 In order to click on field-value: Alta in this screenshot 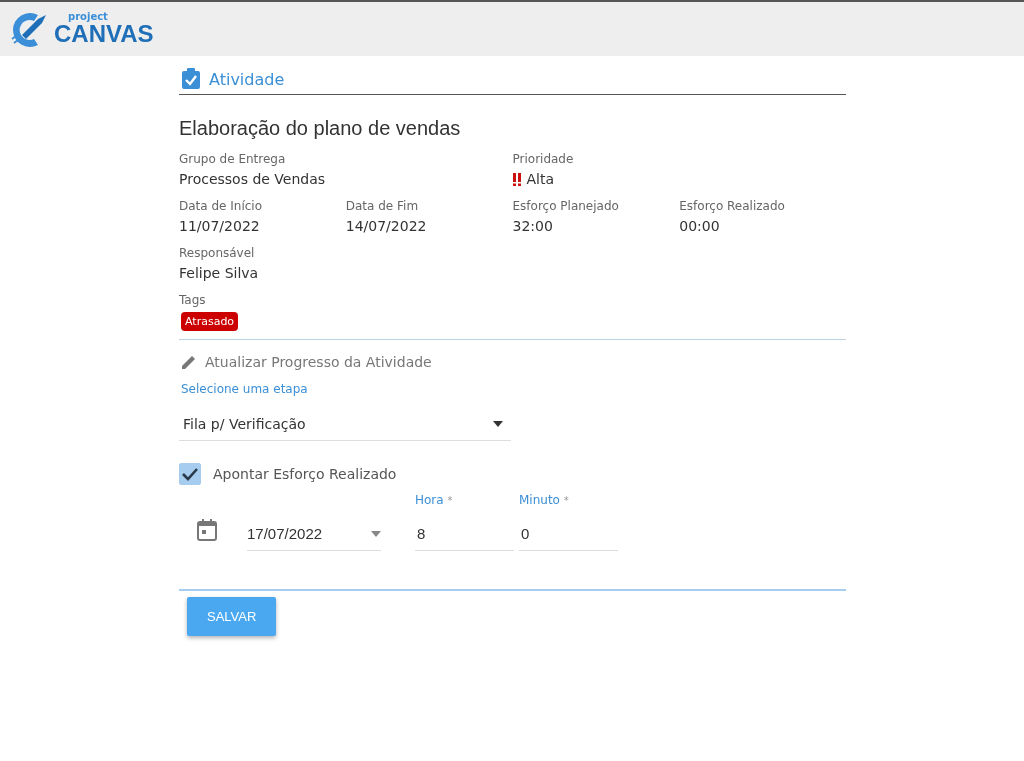, I will do `click(540, 179)`.